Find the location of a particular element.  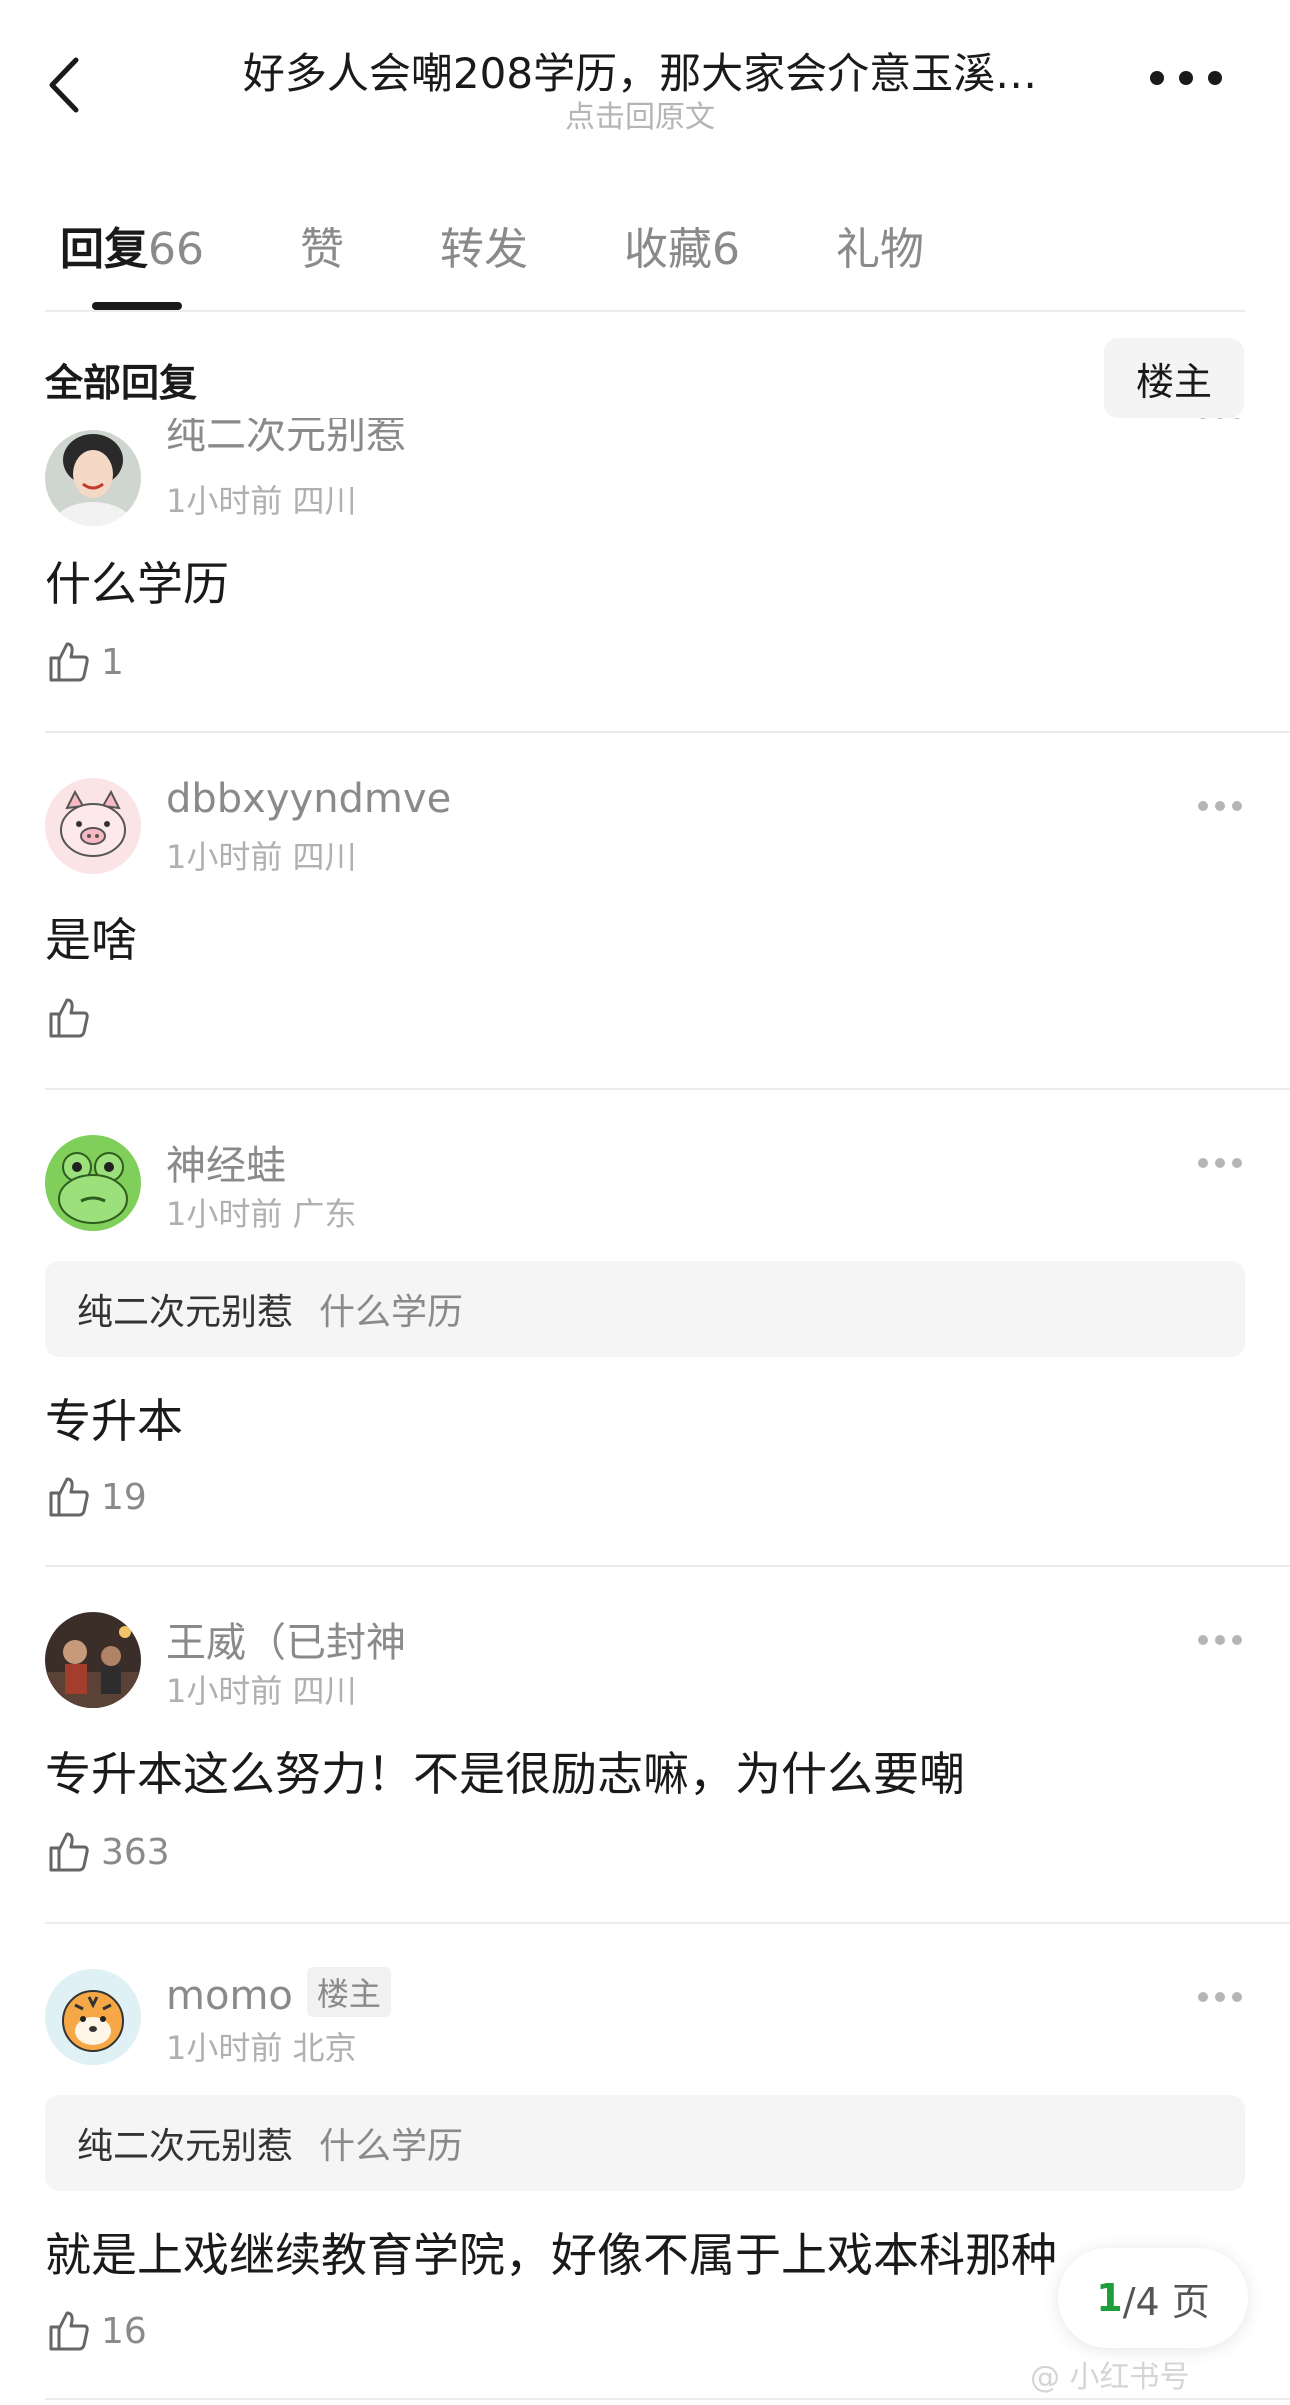

active-tab-indicator is located at coordinates (137, 306).